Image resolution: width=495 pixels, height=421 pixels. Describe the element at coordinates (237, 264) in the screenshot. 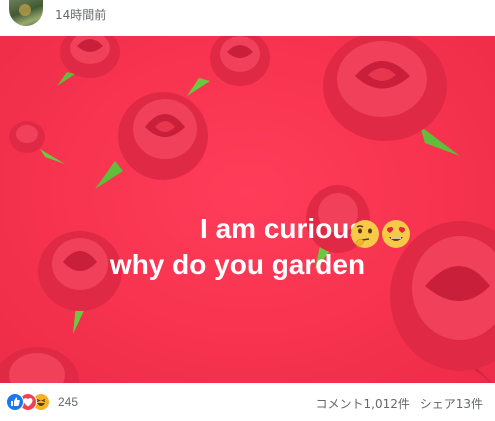

I see `post-text-line2: why do you garden` at that location.